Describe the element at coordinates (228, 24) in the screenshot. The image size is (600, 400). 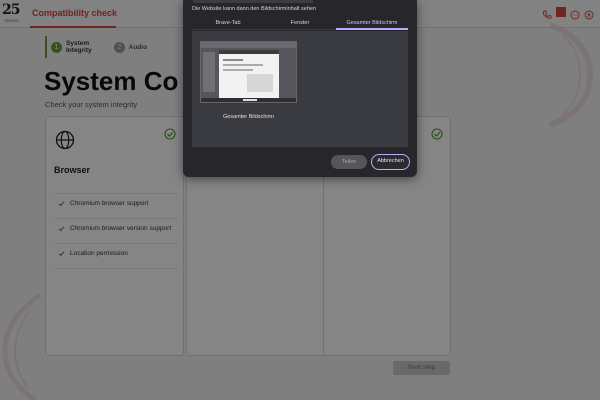
I see `tab-brave-tab: Brave-Tab` at that location.